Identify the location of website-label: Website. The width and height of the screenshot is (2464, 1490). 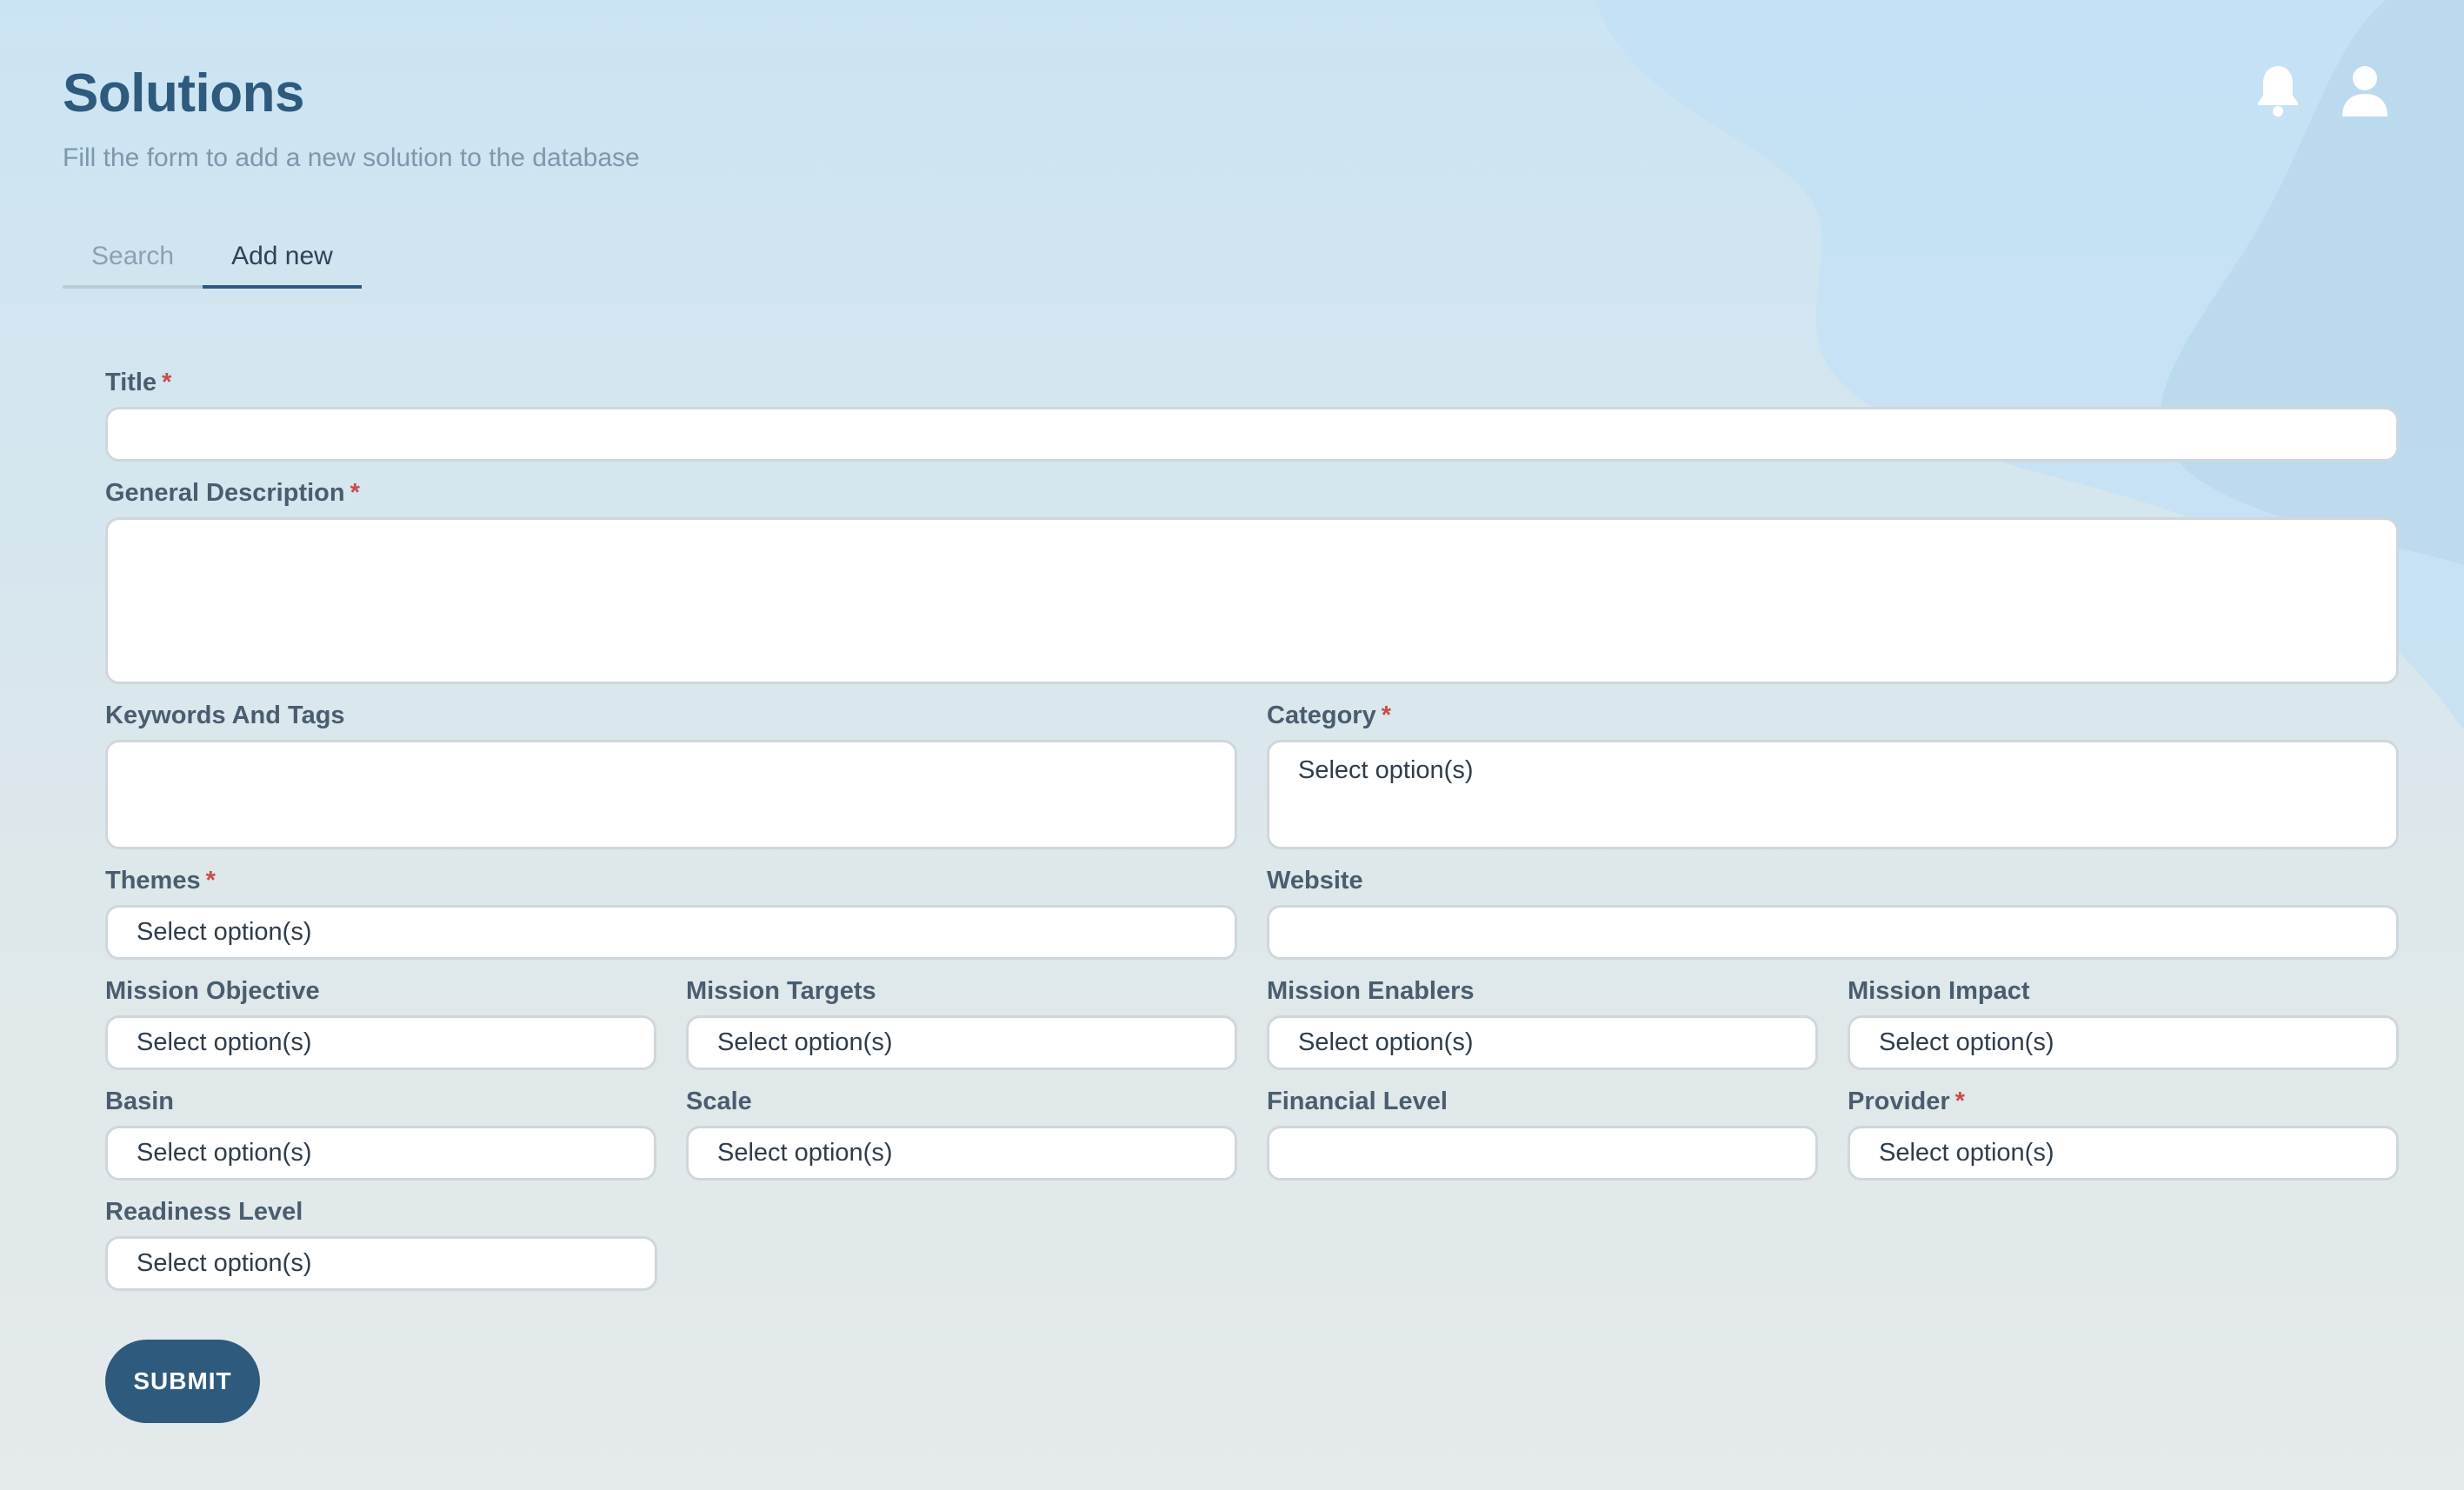
(1315, 881).